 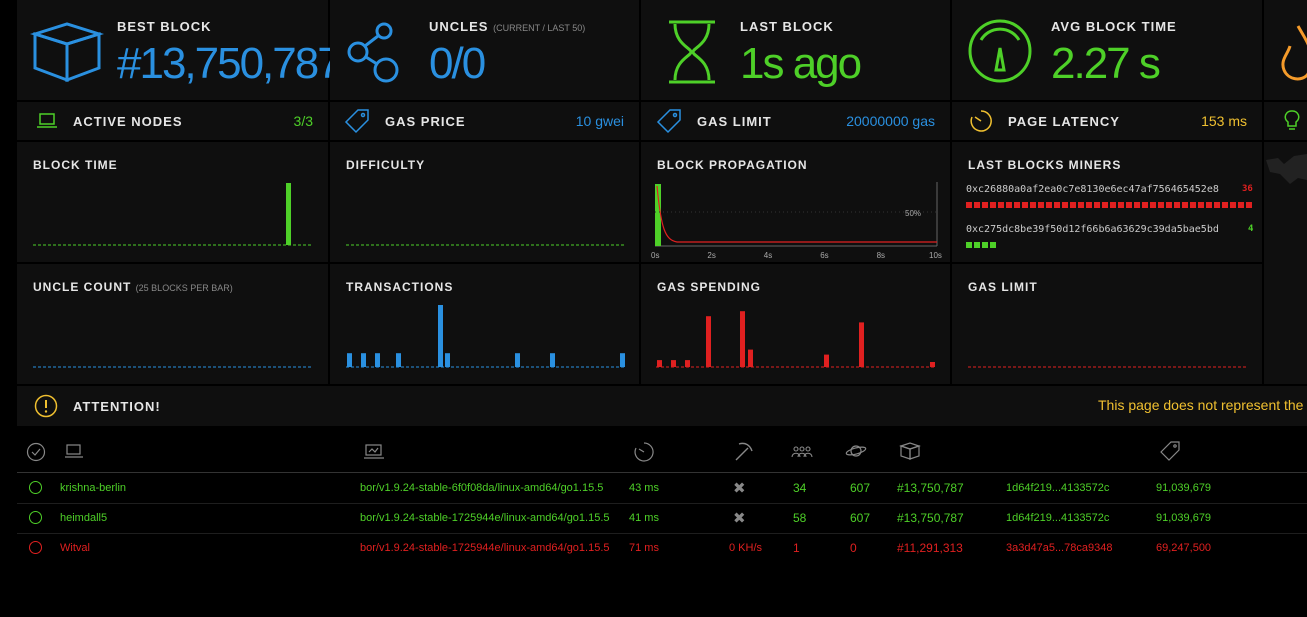 I want to click on extra-small-panel, so click(x=1285, y=121).